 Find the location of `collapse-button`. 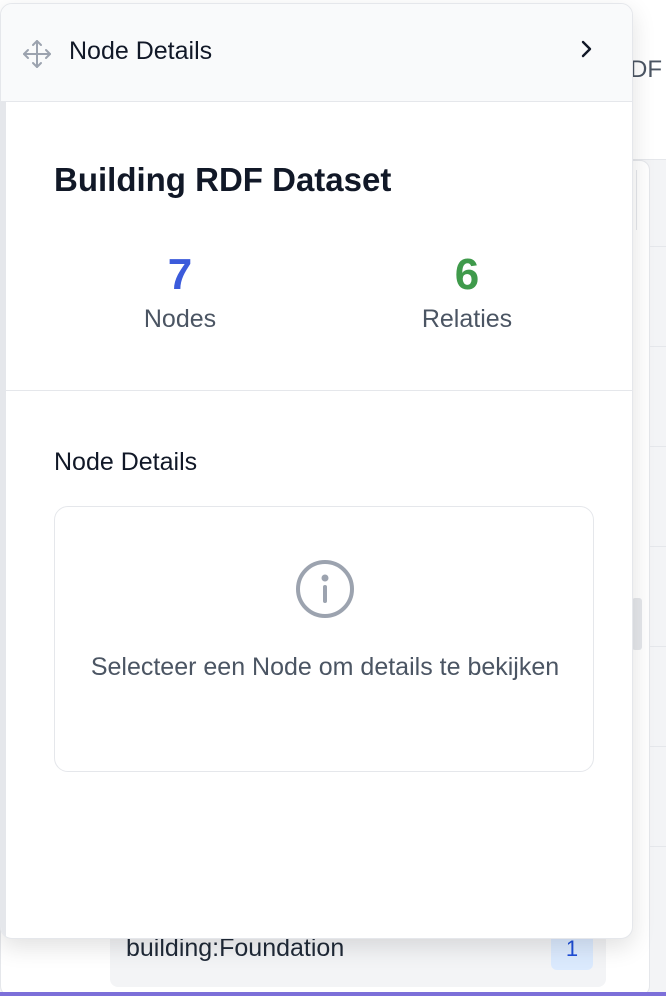

collapse-button is located at coordinates (586, 51).